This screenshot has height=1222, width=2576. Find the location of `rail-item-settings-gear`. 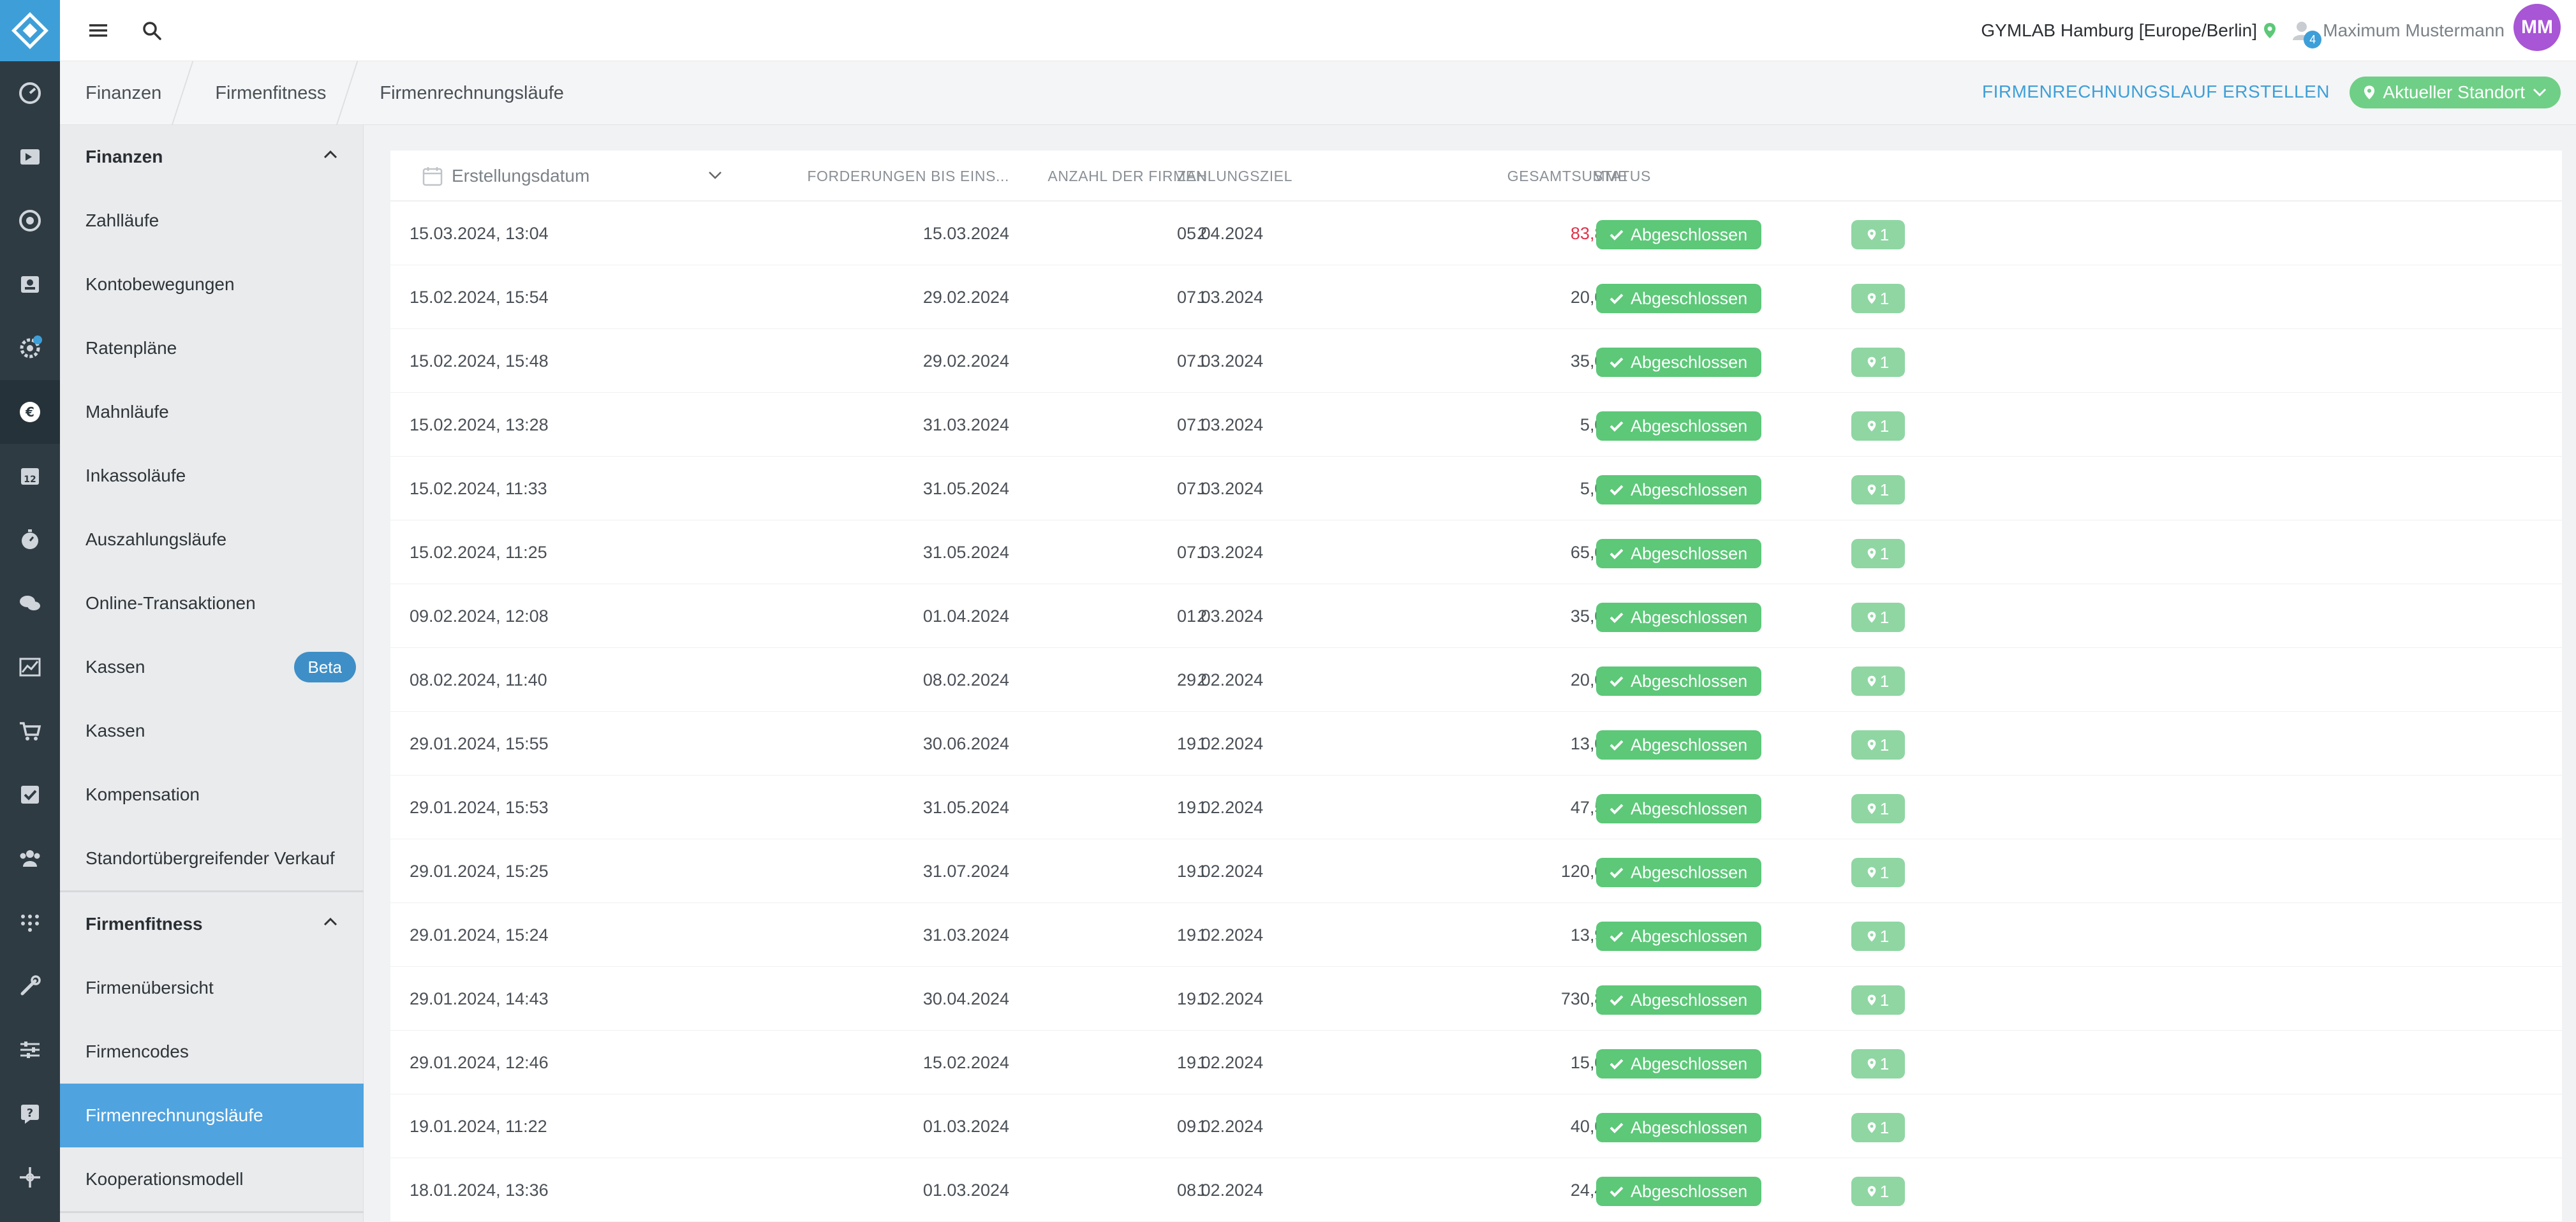

rail-item-settings-gear is located at coordinates (30, 348).